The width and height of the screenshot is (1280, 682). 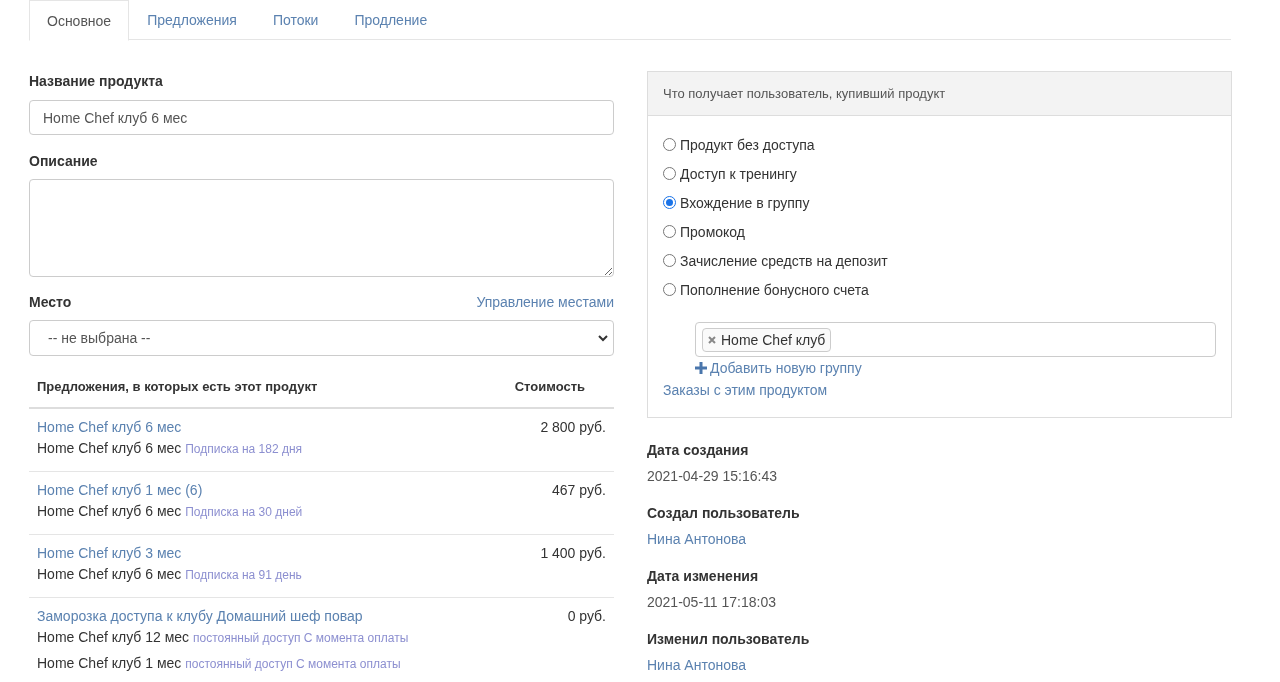 What do you see at coordinates (244, 512) in the screenshot?
I see `subscription-note: Подписка на 30 дней` at bounding box center [244, 512].